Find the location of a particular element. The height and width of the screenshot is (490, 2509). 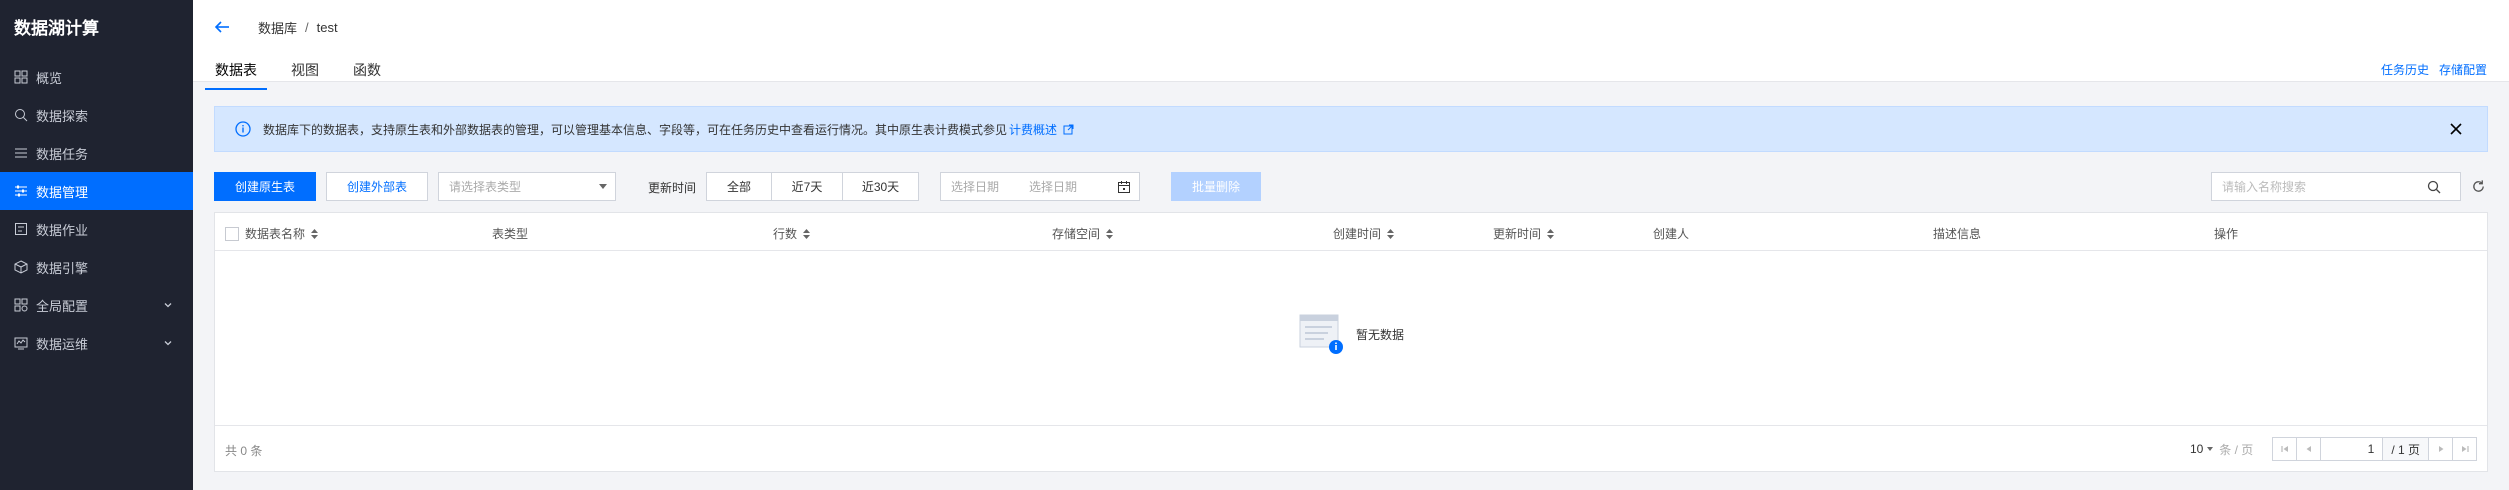

total-count: 共 0 条 is located at coordinates (244, 451).